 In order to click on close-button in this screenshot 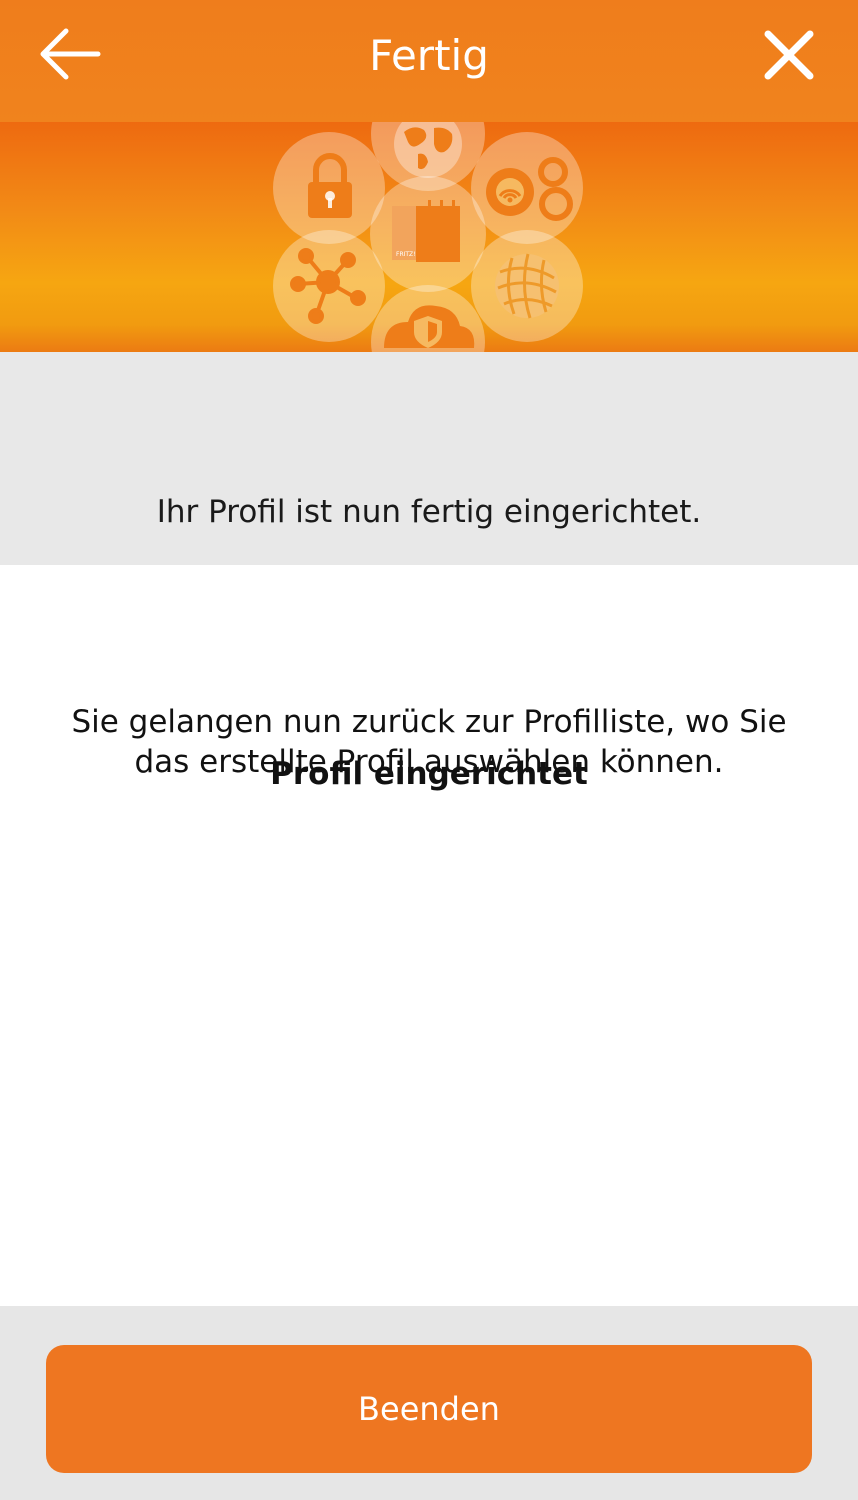, I will do `click(789, 55)`.